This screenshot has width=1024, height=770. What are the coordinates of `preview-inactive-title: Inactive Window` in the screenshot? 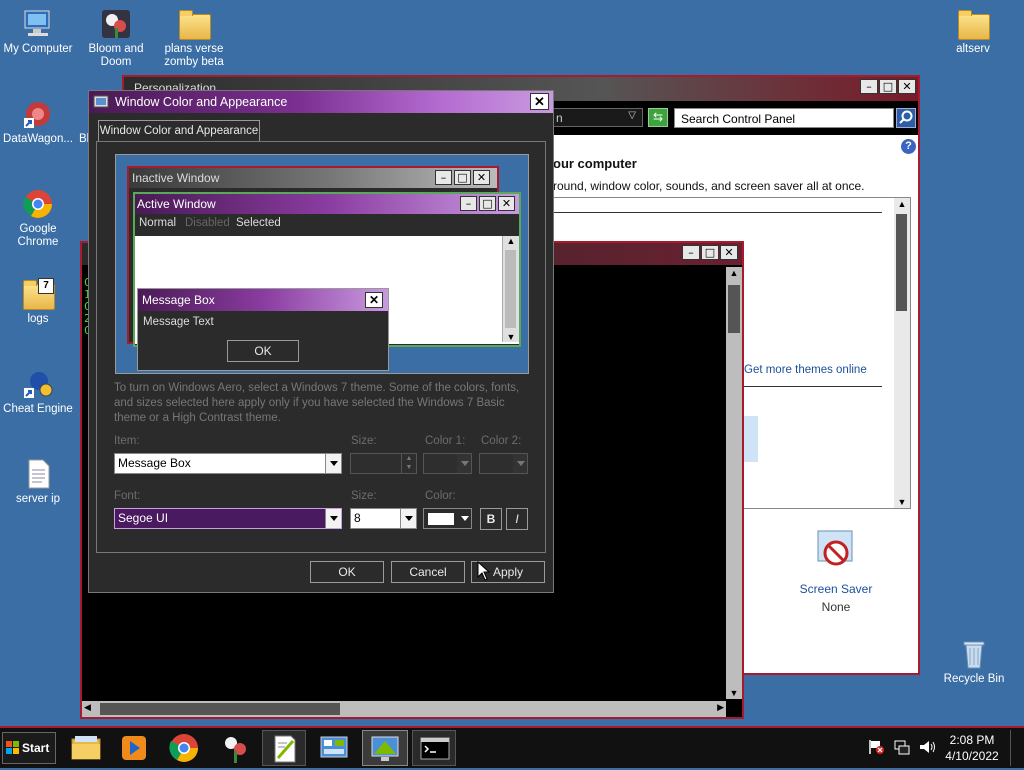 It's located at (176, 178).